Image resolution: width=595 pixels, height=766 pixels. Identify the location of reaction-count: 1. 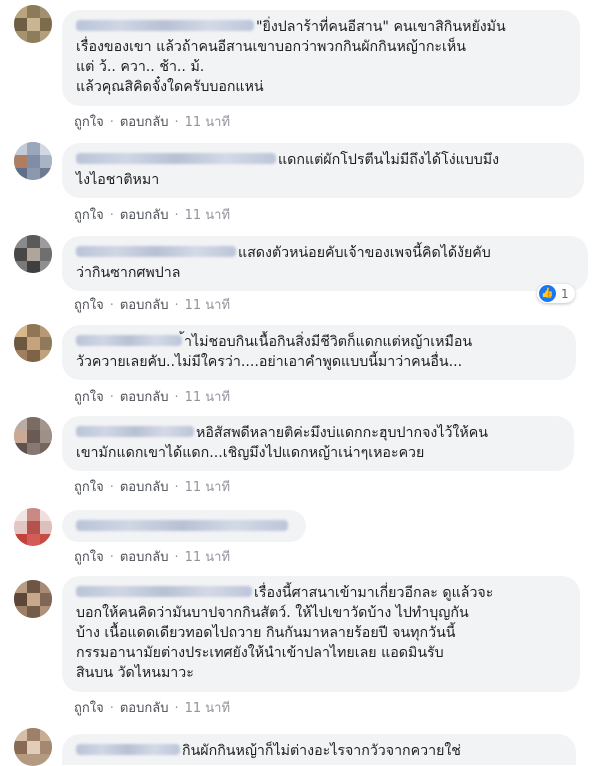
(565, 293).